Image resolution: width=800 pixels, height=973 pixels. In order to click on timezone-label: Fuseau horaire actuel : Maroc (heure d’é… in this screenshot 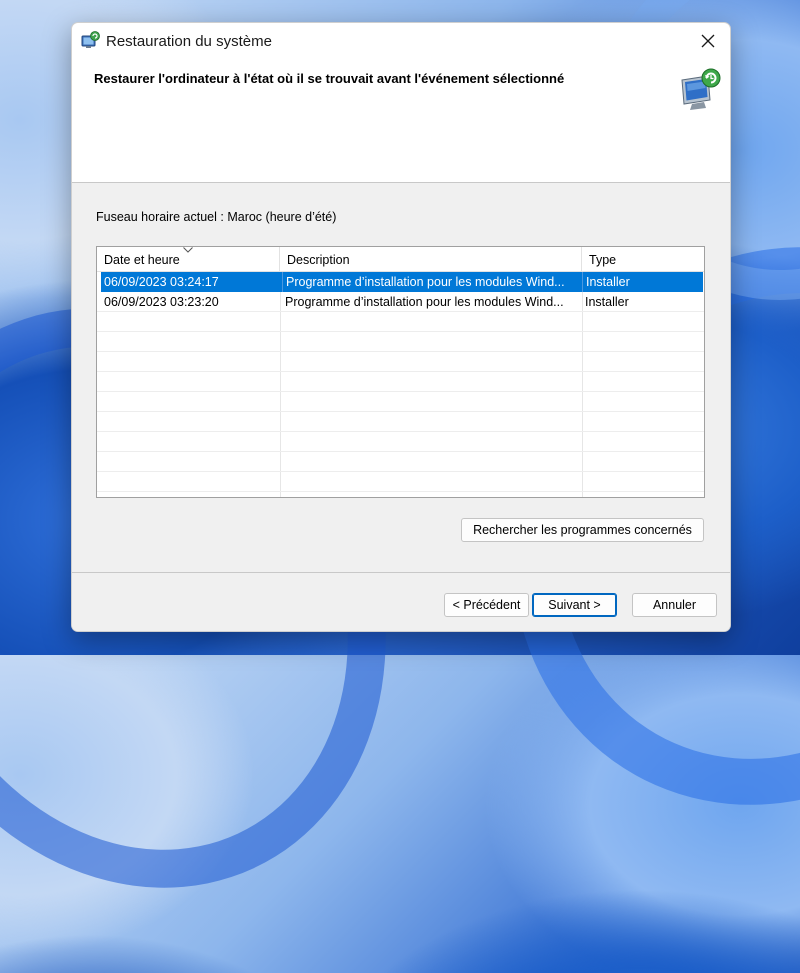, I will do `click(216, 217)`.